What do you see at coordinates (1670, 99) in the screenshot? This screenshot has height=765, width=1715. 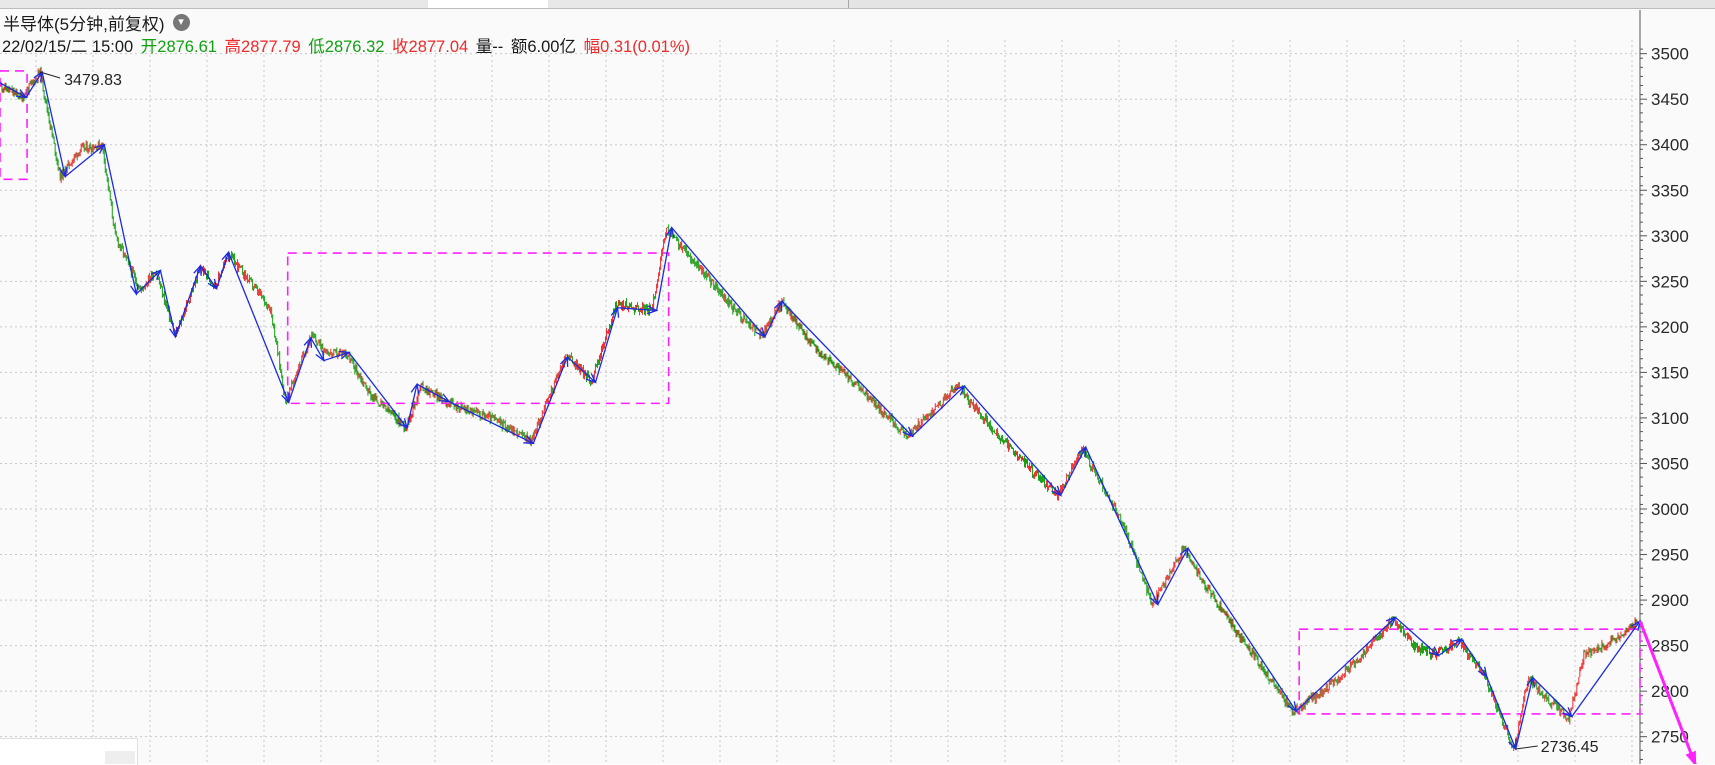 I see `y-axis-tick-label: 3450` at bounding box center [1670, 99].